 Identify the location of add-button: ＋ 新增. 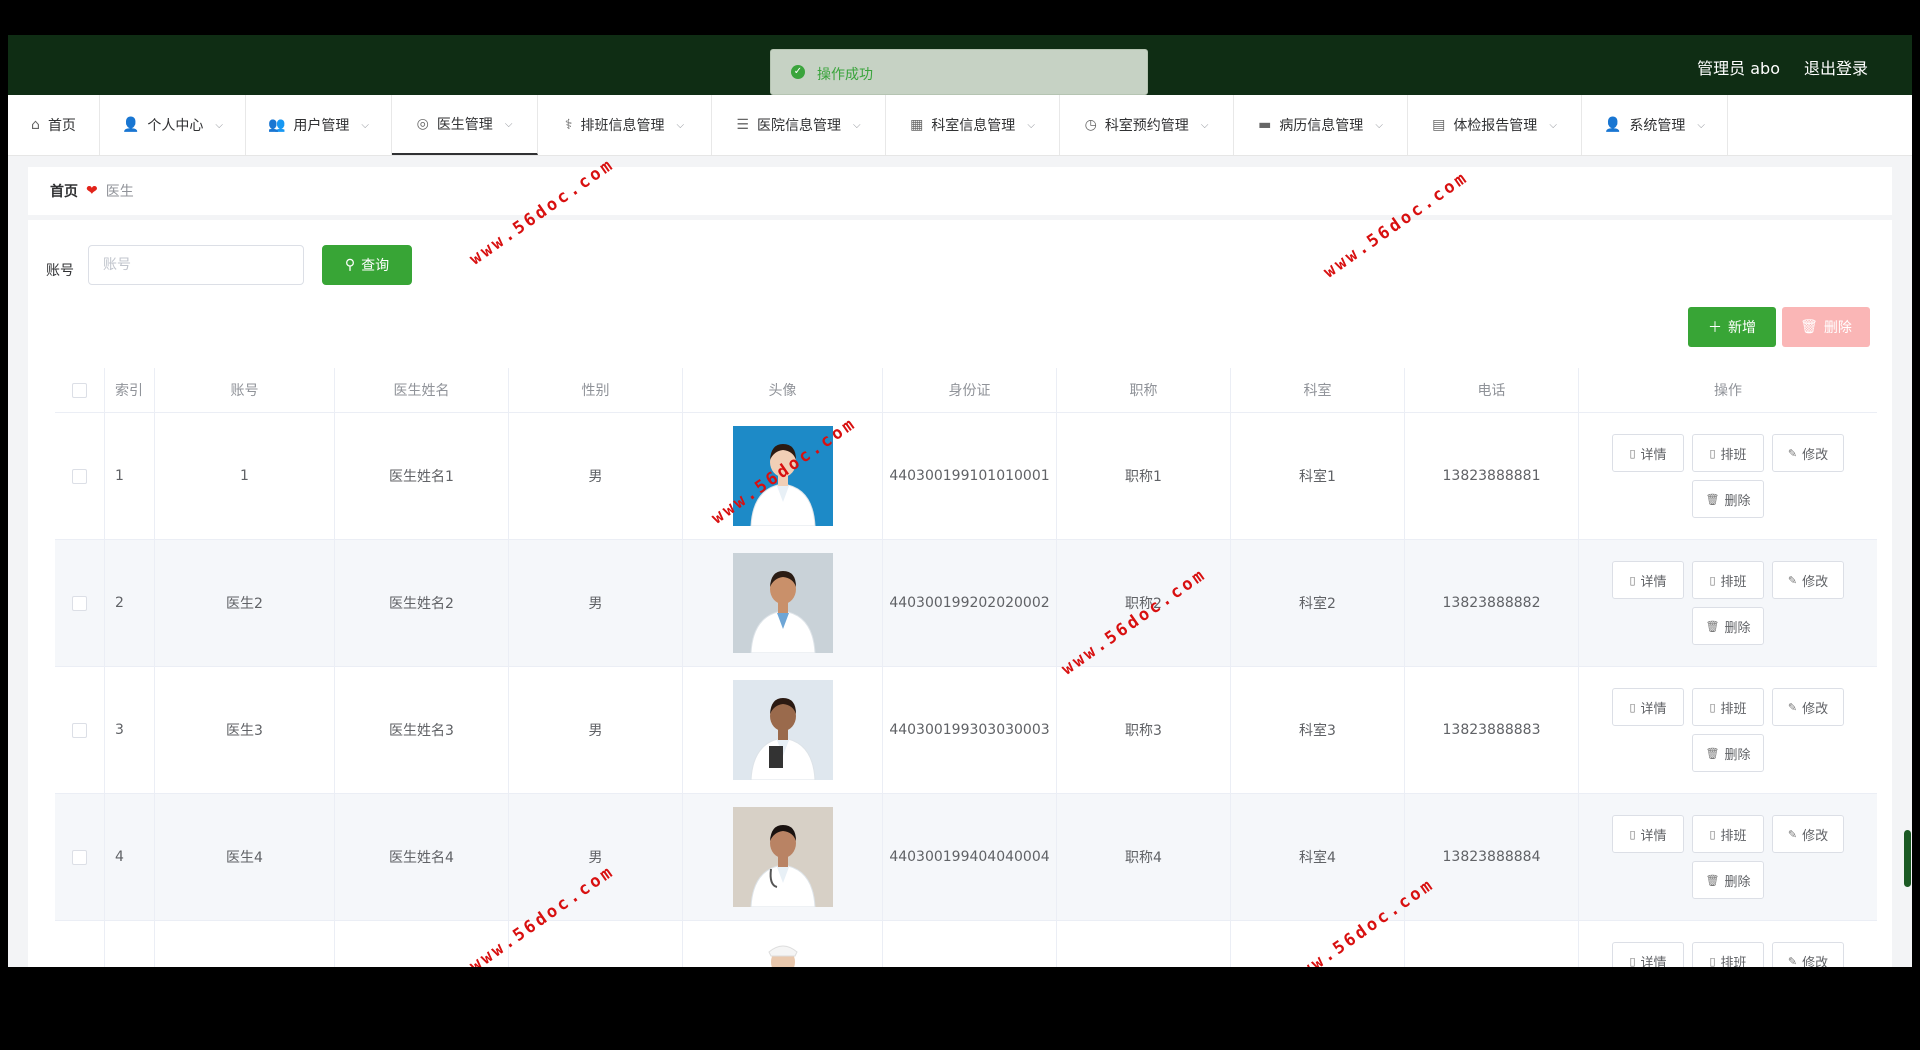
(1732, 327).